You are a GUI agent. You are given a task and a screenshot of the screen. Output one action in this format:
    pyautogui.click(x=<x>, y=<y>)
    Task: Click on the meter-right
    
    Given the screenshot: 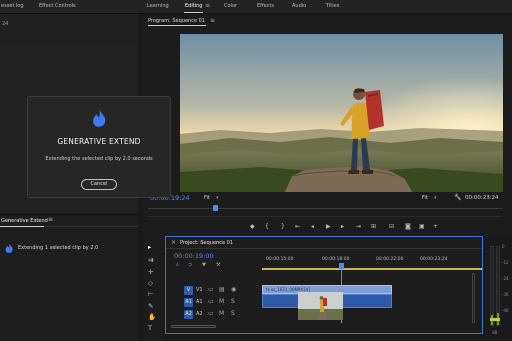 What is the action you would take?
    pyautogui.click(x=498, y=286)
    